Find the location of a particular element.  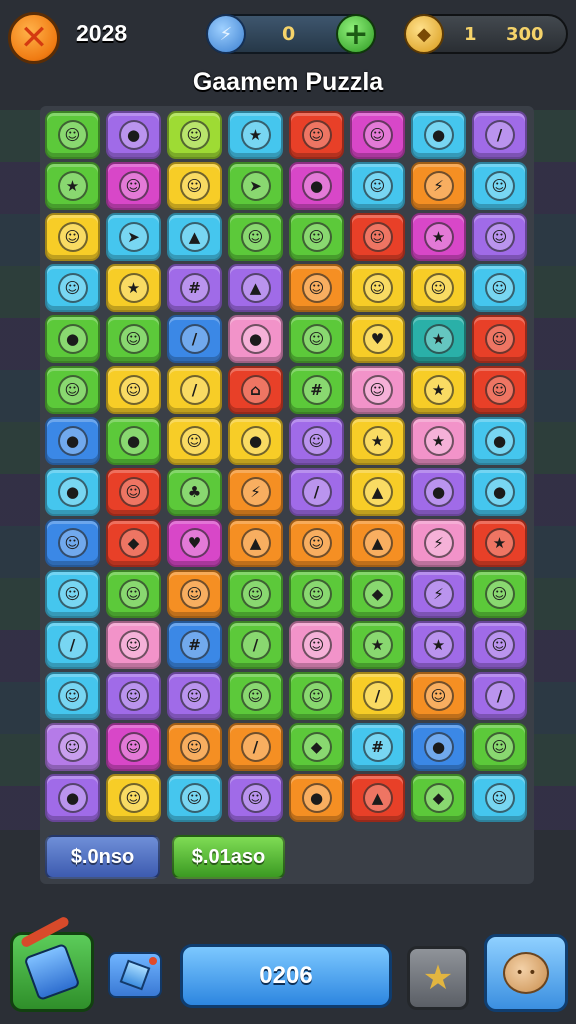

tile-red-house: ⌂ is located at coordinates (255, 390).